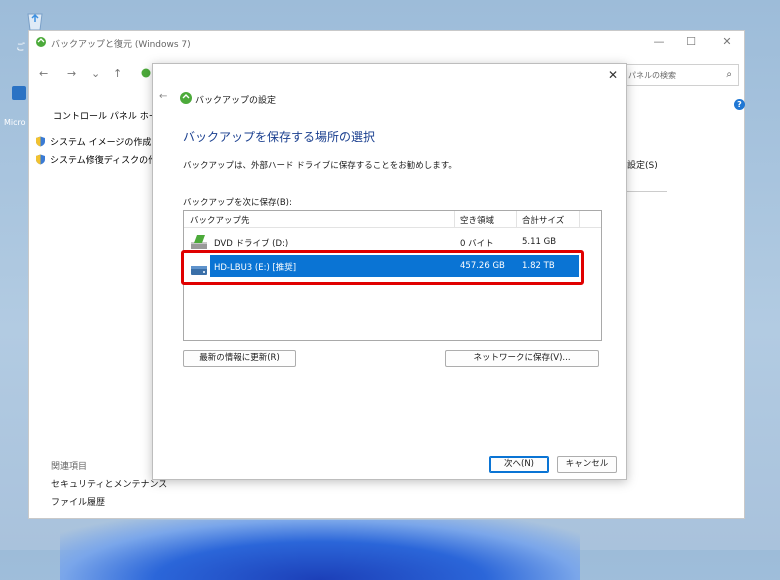  I want to click on related-heading: 関連項目, so click(69, 467).